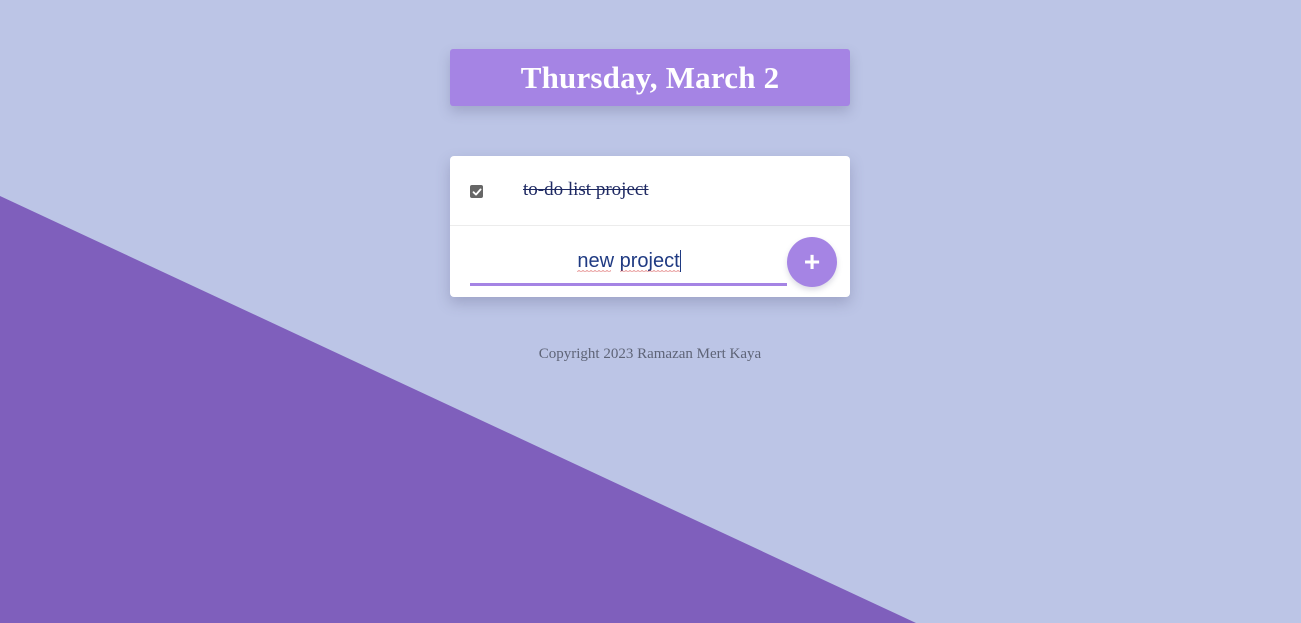 The height and width of the screenshot is (623, 1301). I want to click on todo-item: to-do list project, so click(650, 191).